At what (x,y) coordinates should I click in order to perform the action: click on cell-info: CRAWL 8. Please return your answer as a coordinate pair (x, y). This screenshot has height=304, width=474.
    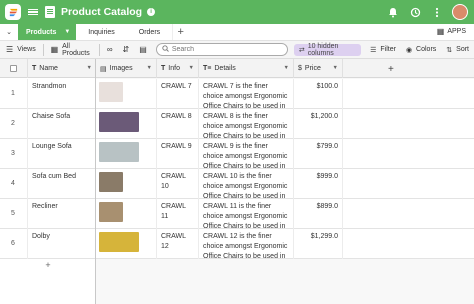
    Looking at the image, I should click on (178, 124).